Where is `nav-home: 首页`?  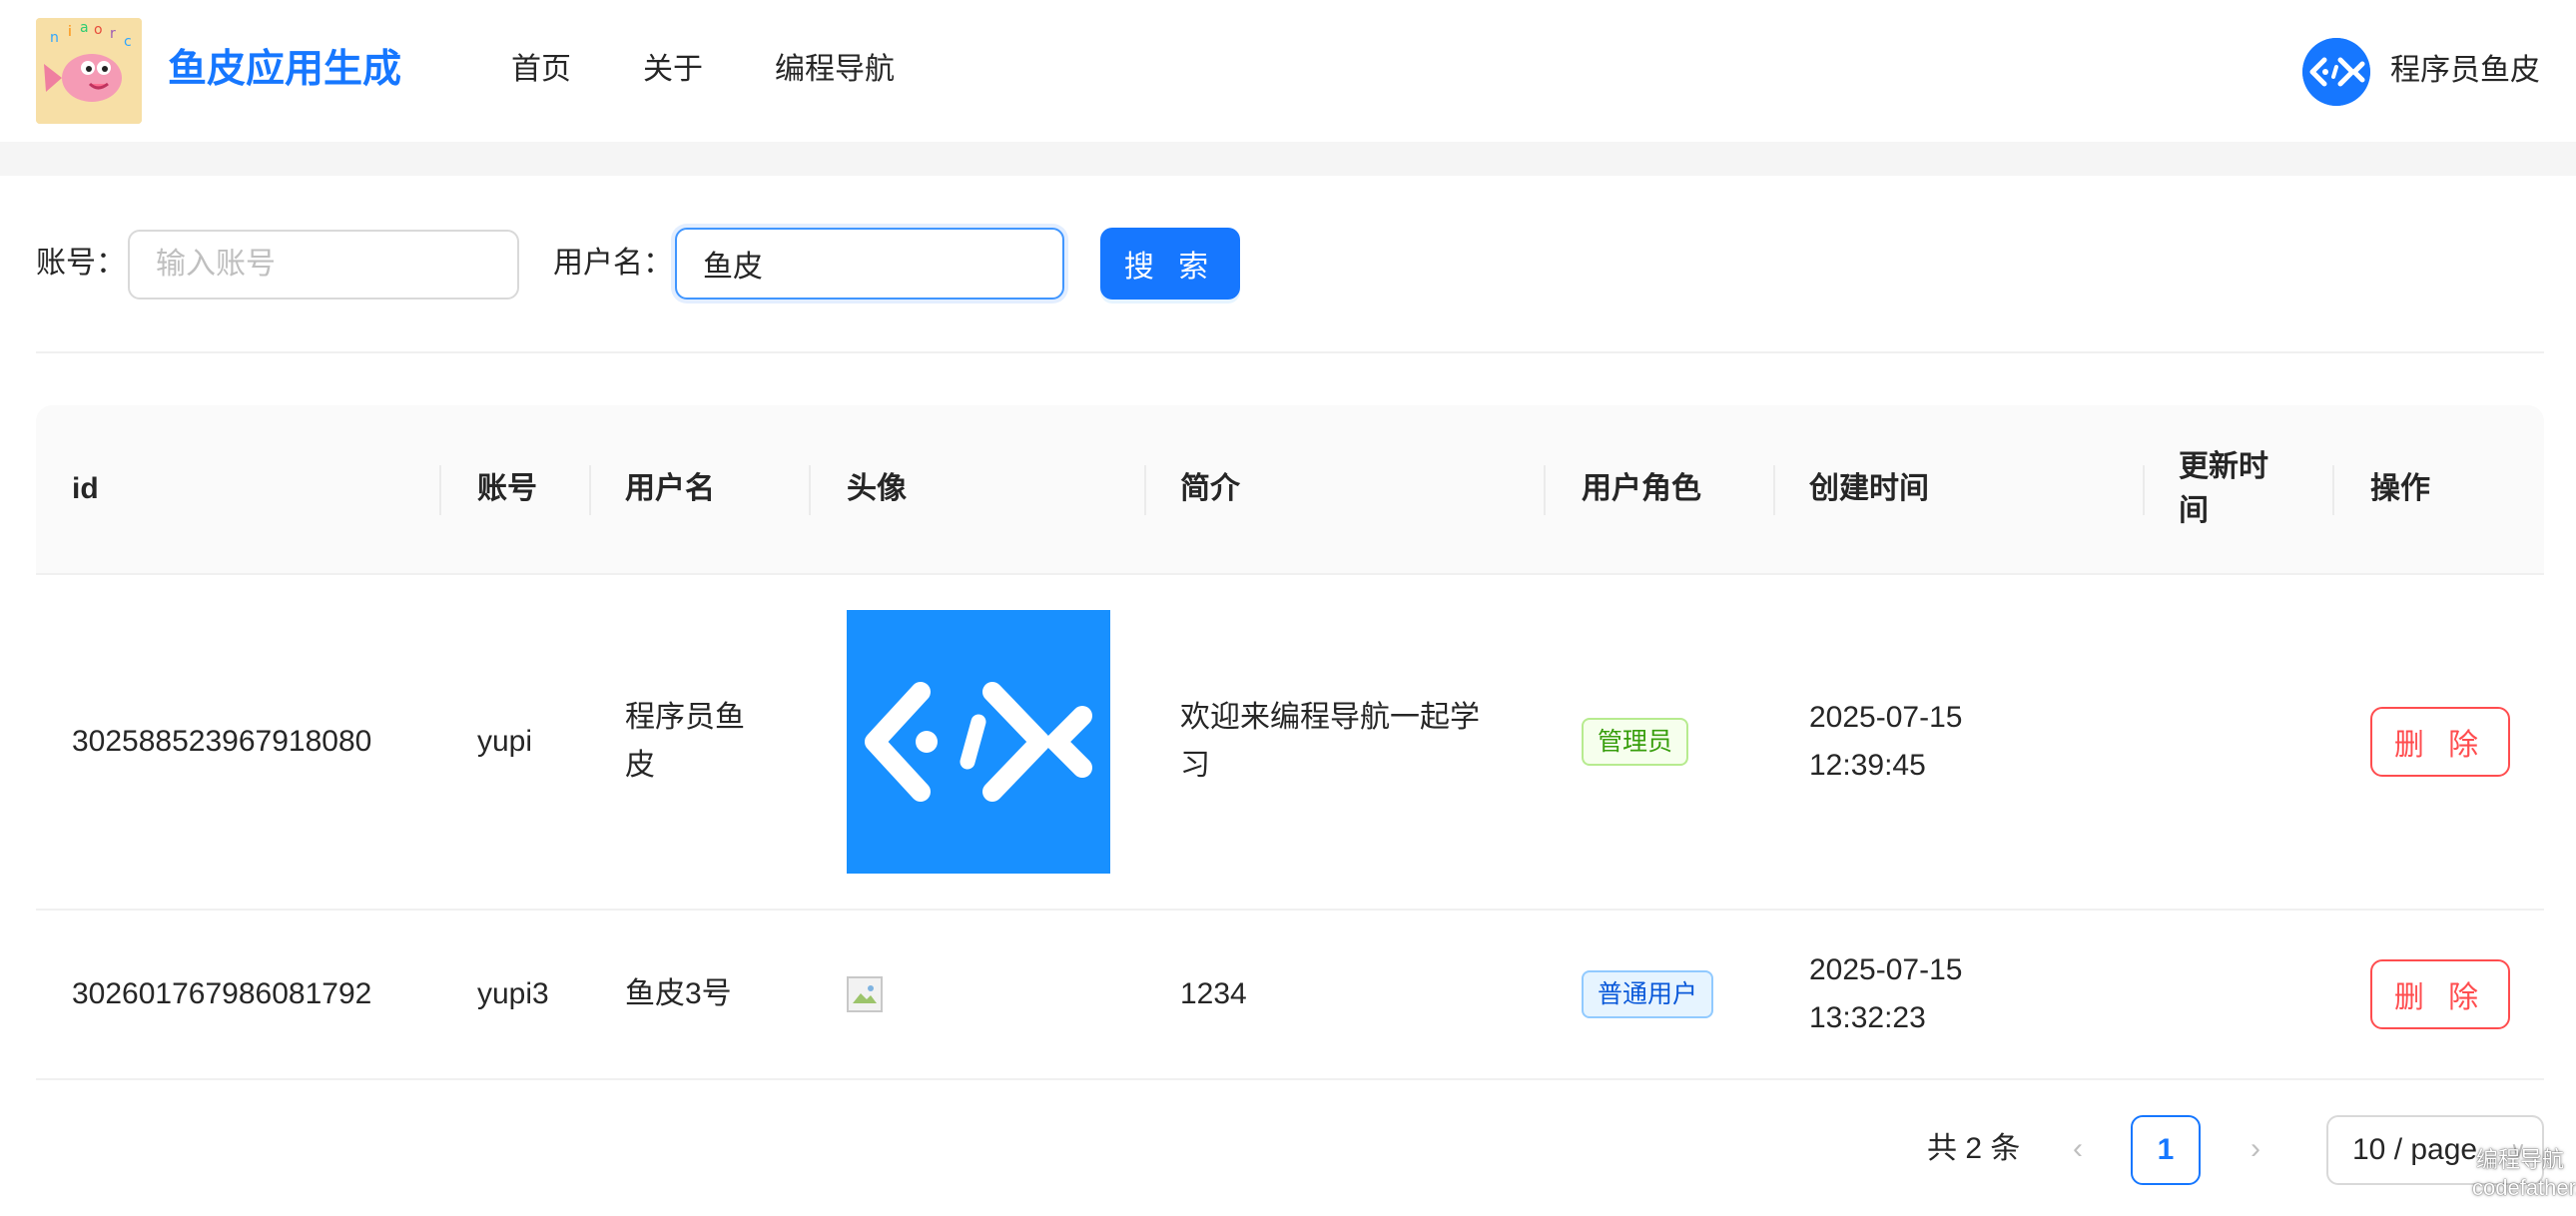
nav-home: 首页 is located at coordinates (541, 70).